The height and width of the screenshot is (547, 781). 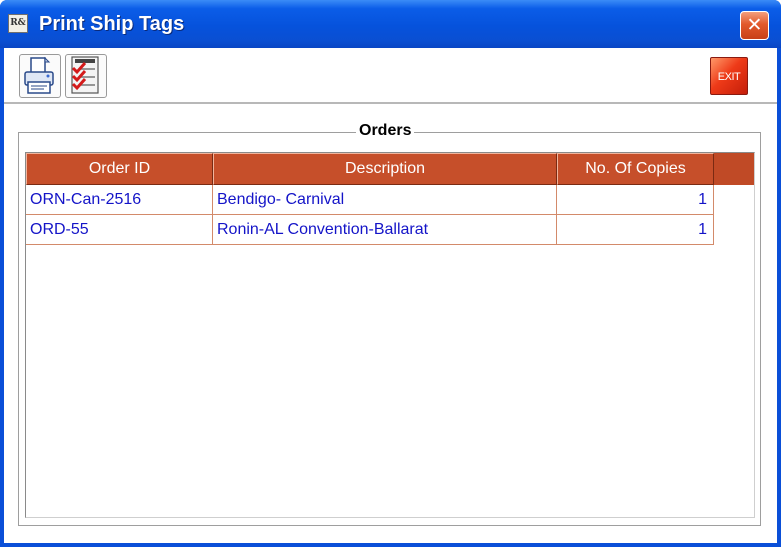 I want to click on table-row: ORD-55 Ronin-AL Convention-Ballarat 1, so click(x=370, y=230).